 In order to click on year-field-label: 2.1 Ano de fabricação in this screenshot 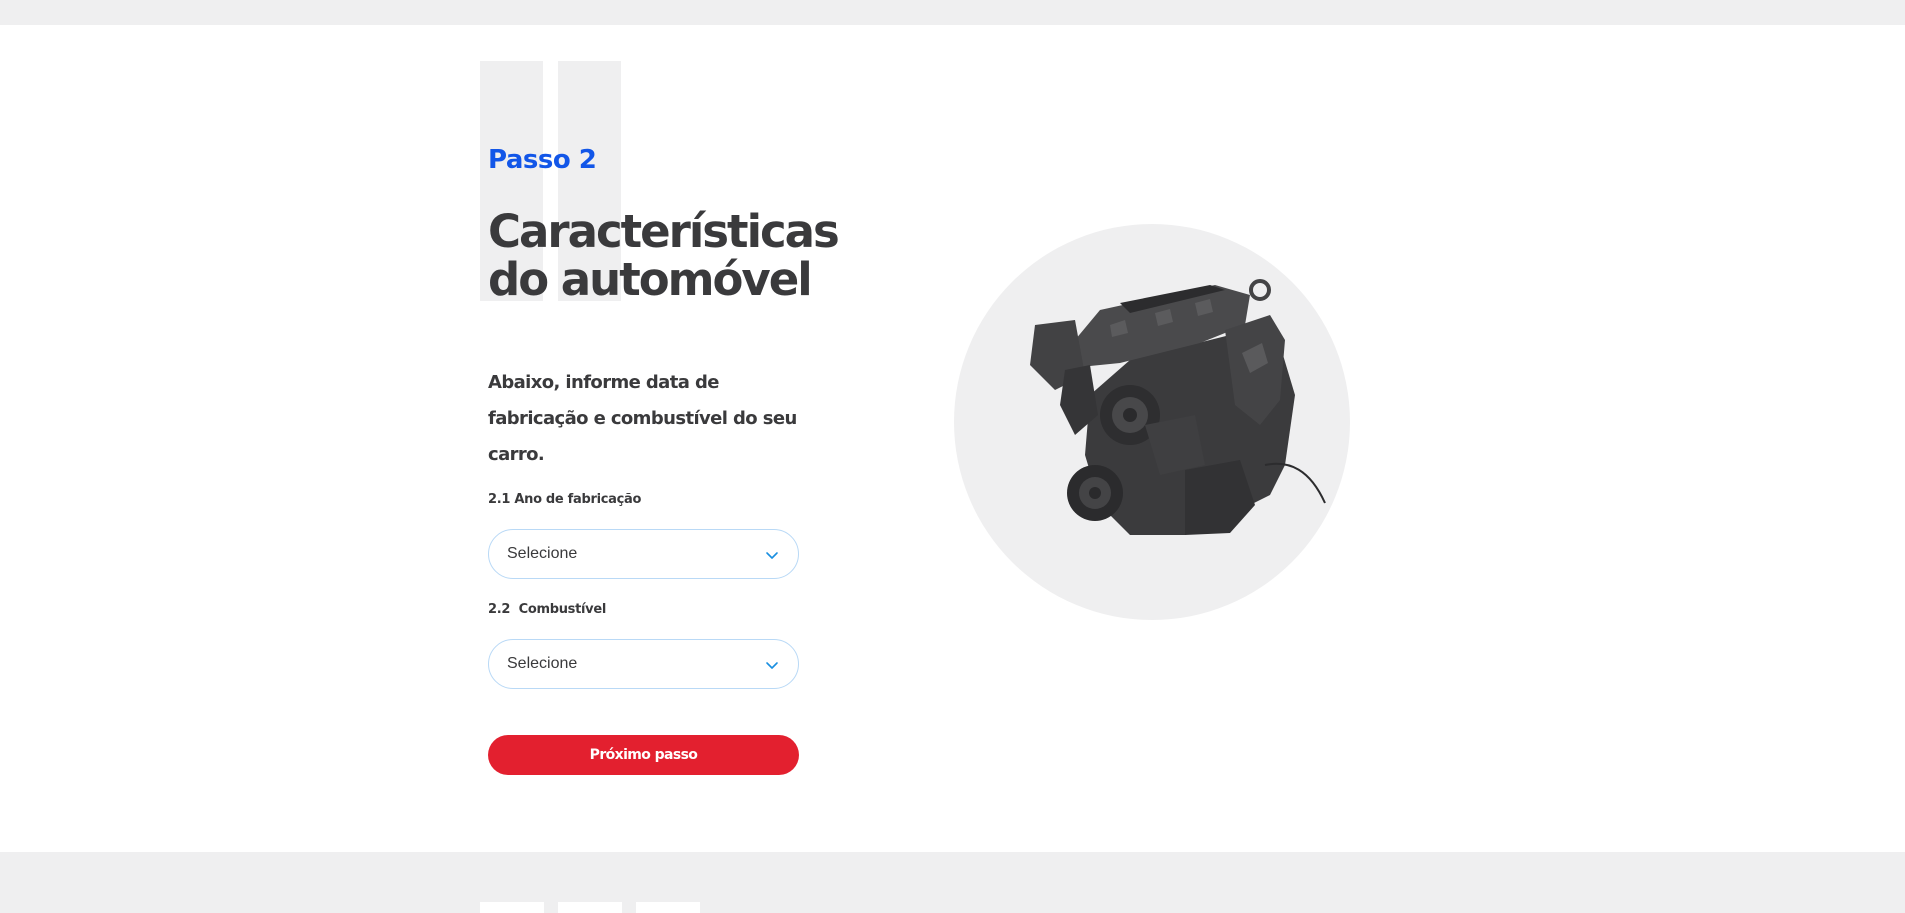, I will do `click(565, 499)`.